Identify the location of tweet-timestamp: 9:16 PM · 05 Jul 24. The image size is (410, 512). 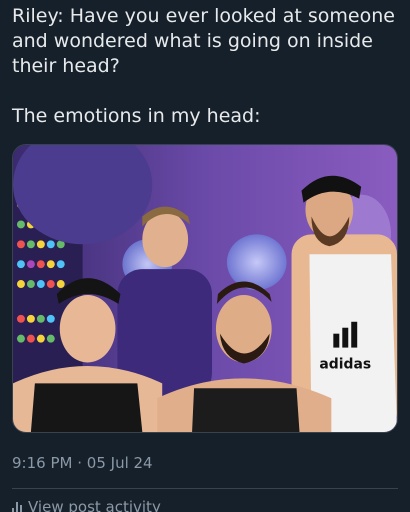
(82, 463).